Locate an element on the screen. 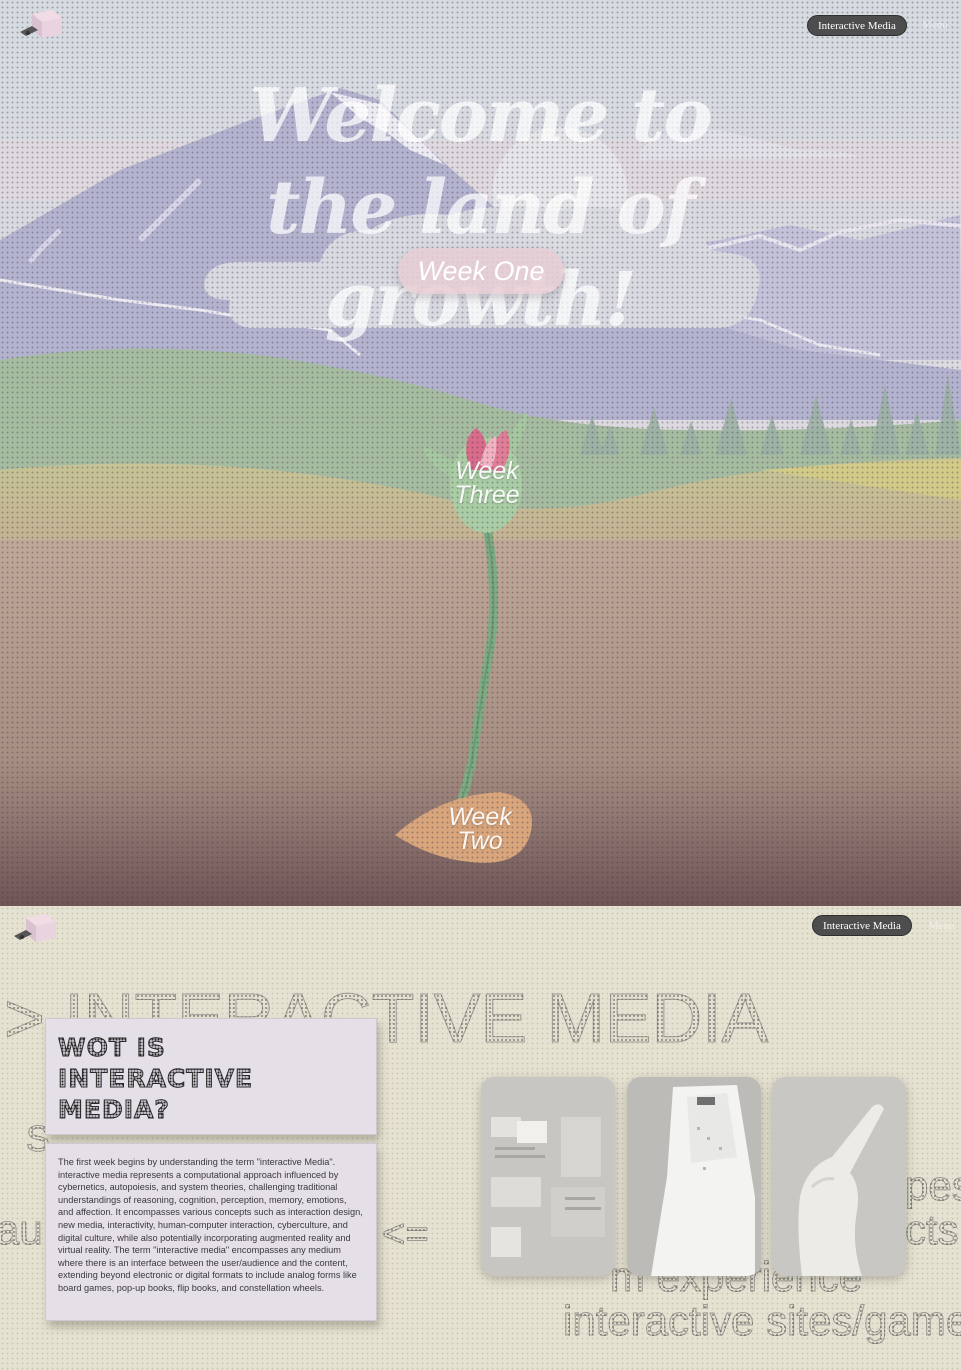 The height and width of the screenshot is (1370, 961). hero-title: Welcome to the land of growth! is located at coordinates (480, 208).